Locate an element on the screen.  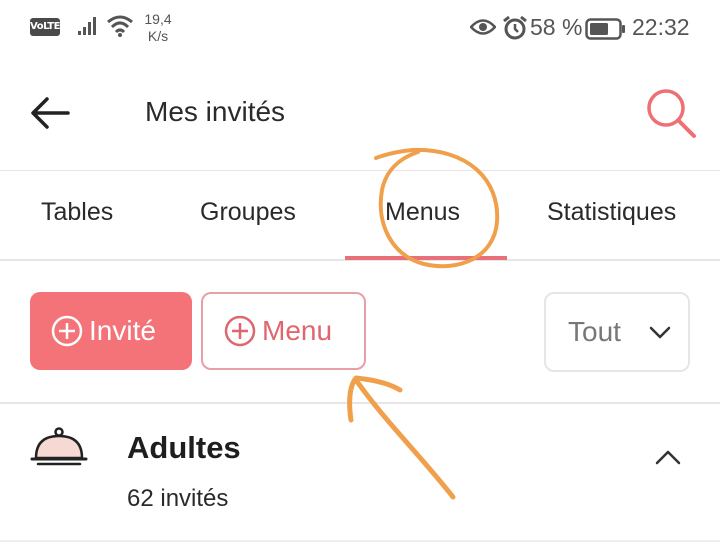
section-count: 62 invités is located at coordinates (178, 498).